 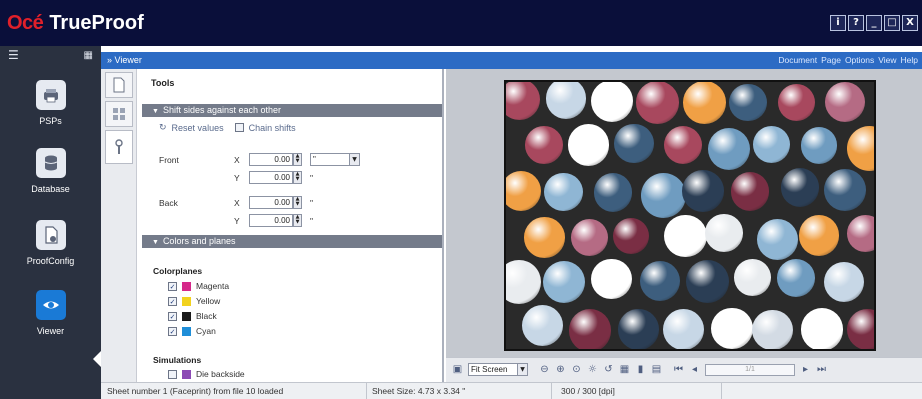 I want to click on active-indicator, so click(x=97, y=359).